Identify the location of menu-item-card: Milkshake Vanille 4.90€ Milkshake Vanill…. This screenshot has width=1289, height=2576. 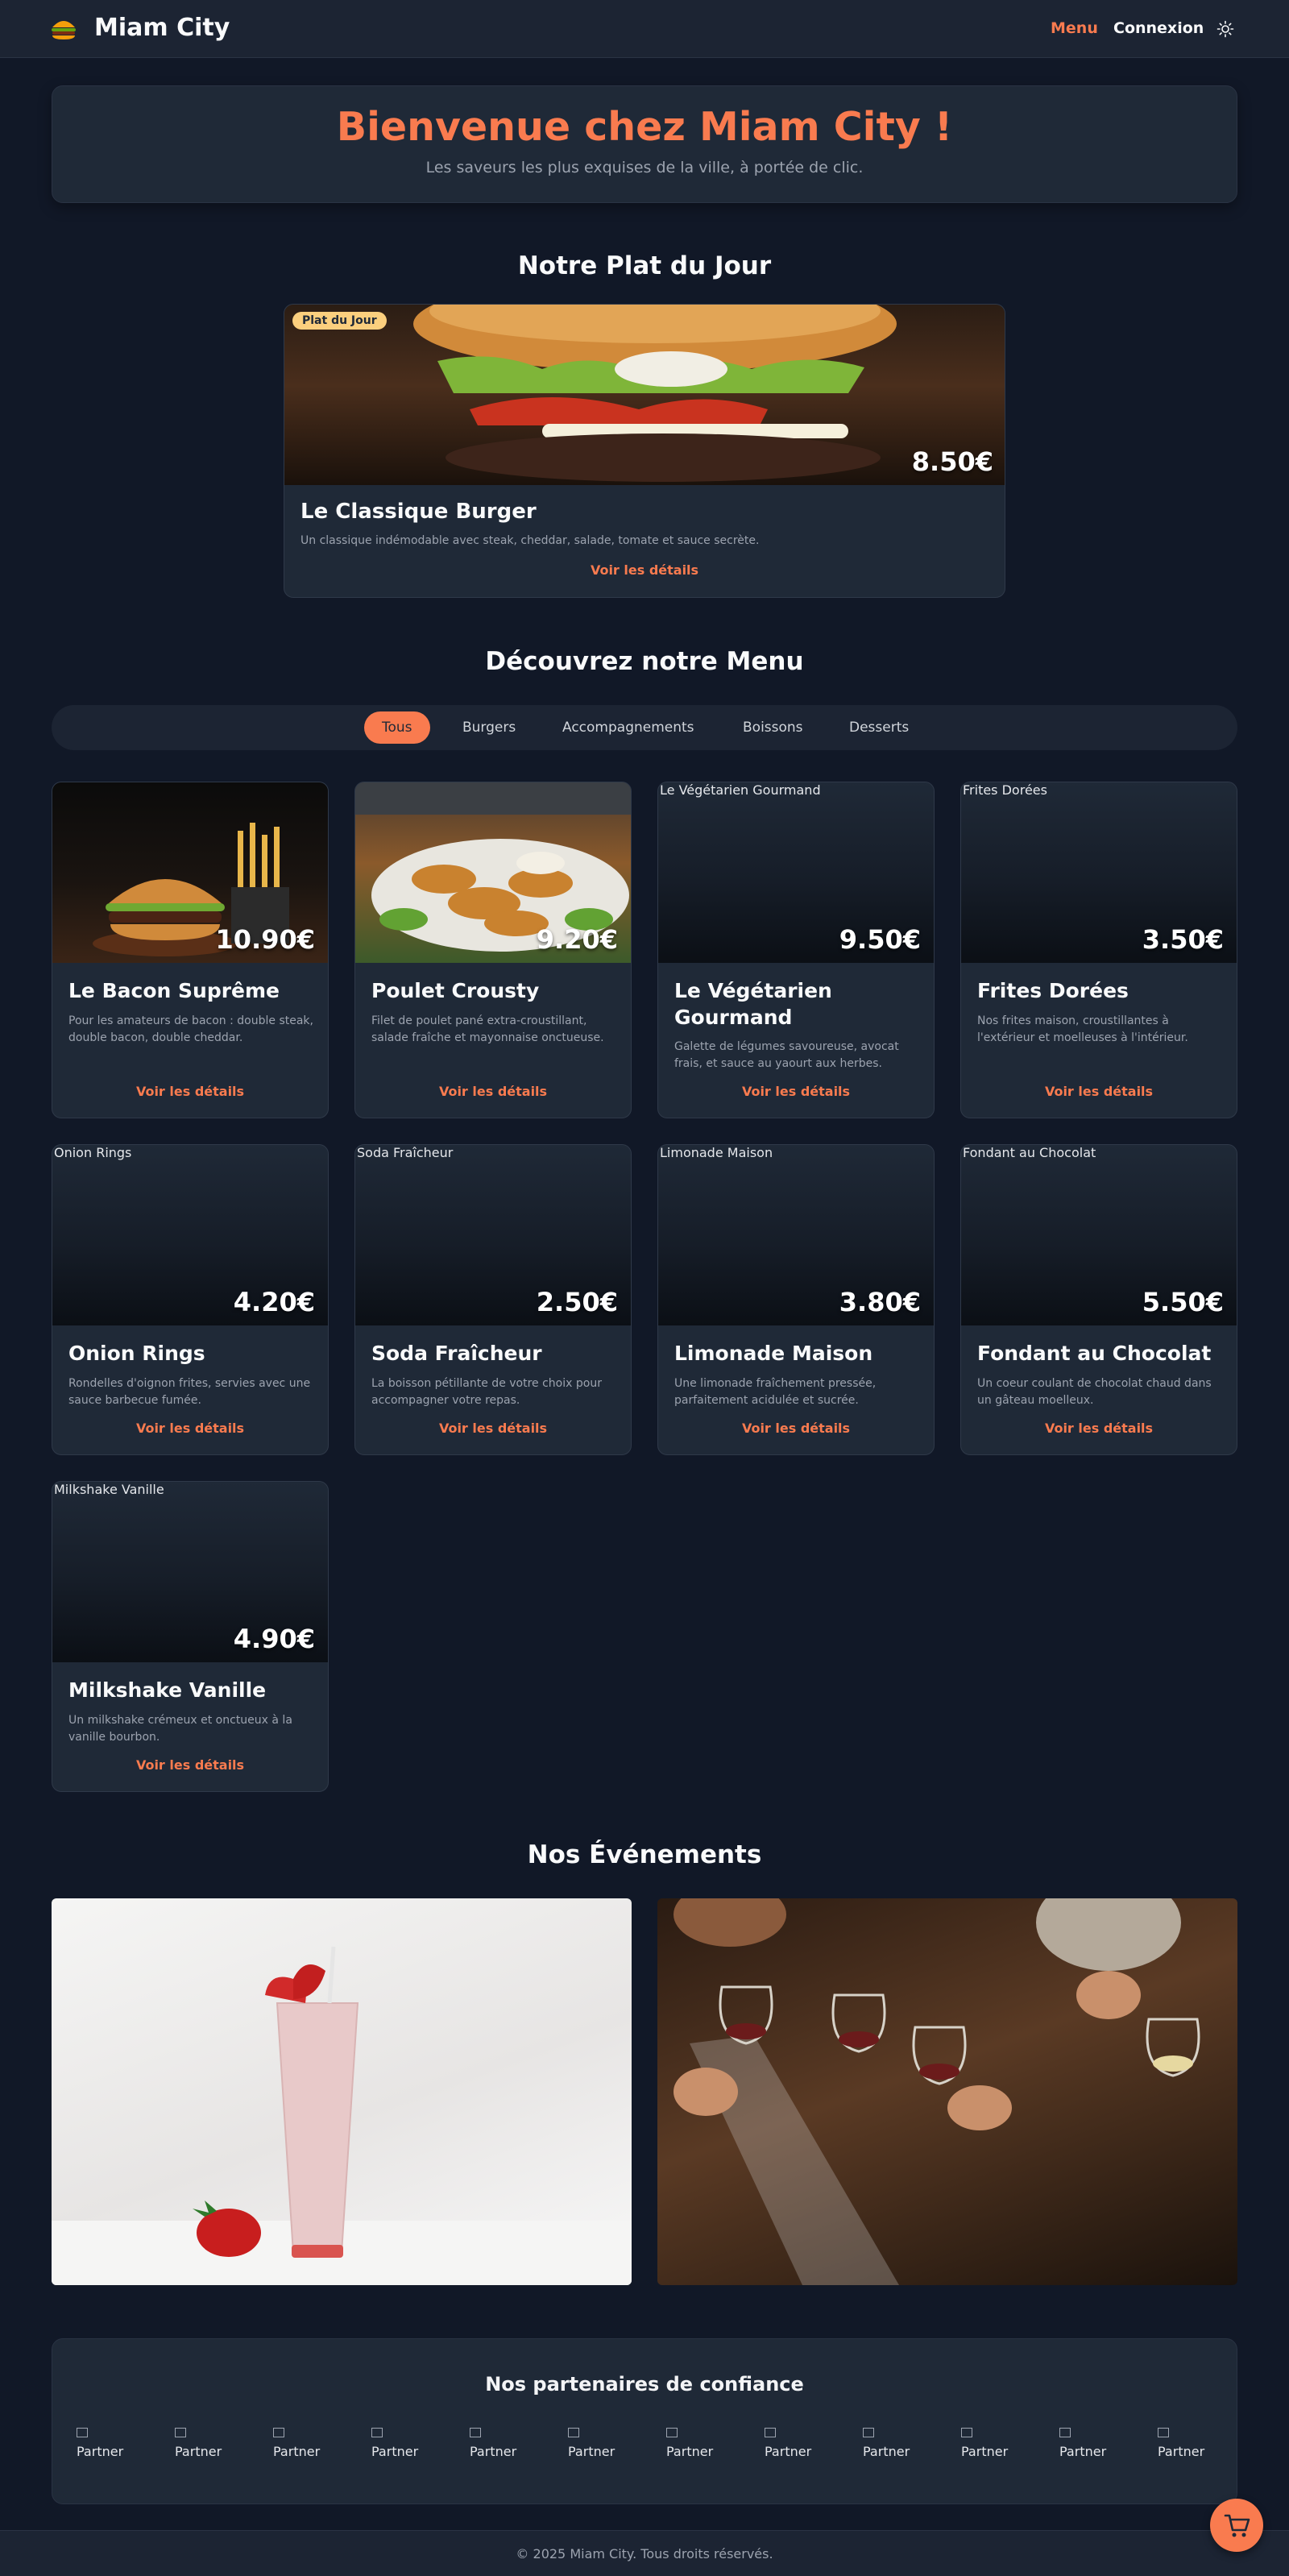
(190, 1636).